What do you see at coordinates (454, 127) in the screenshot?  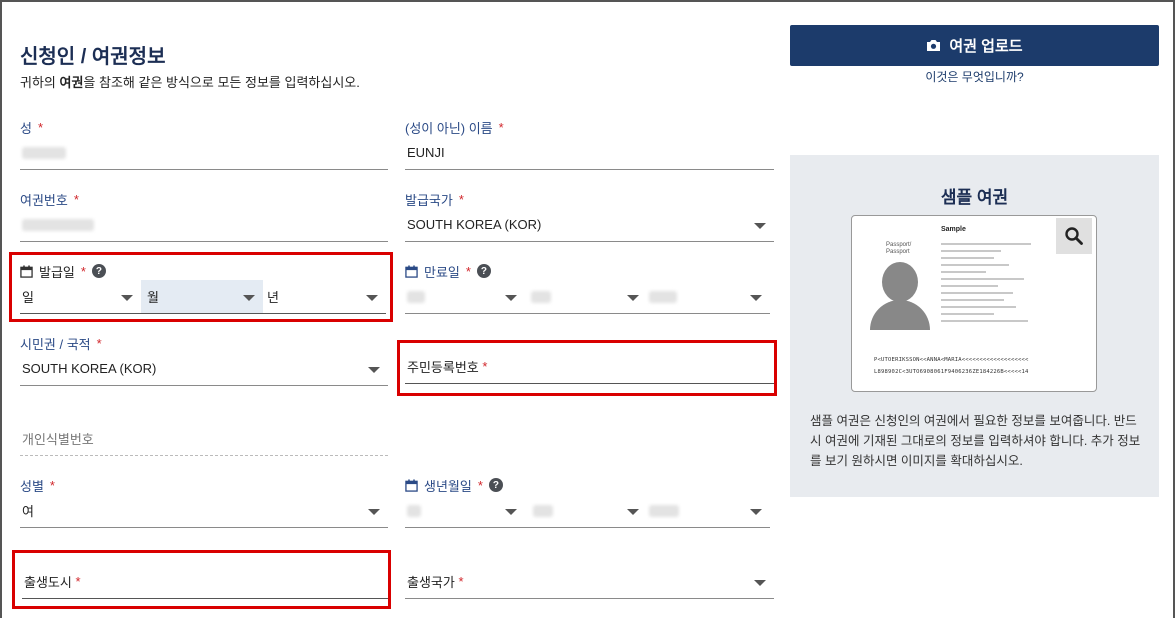 I see `given-name-label: (성이 아닌) 이름 *` at bounding box center [454, 127].